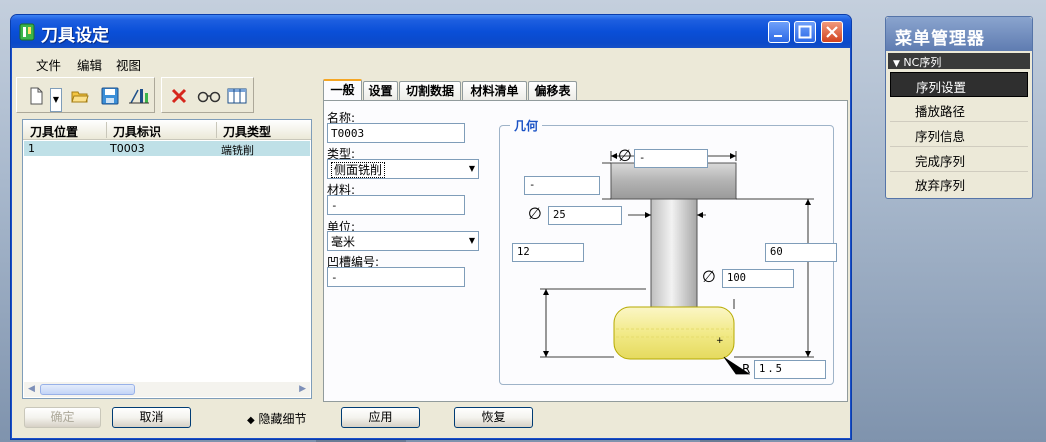 The width and height of the screenshot is (1046, 442). I want to click on close-button, so click(832, 32).